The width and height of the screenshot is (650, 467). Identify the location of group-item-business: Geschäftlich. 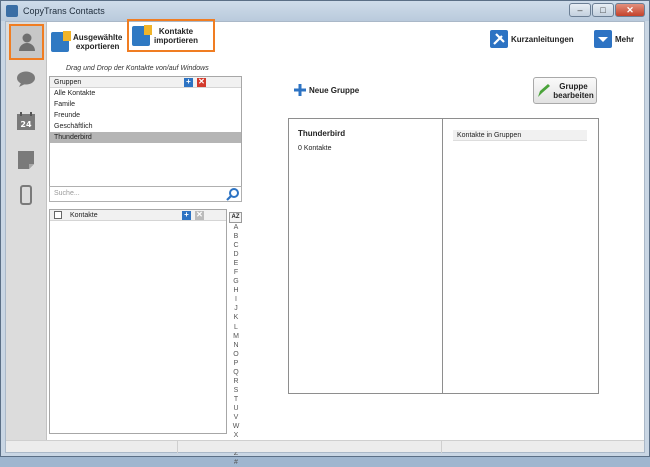
(145, 126).